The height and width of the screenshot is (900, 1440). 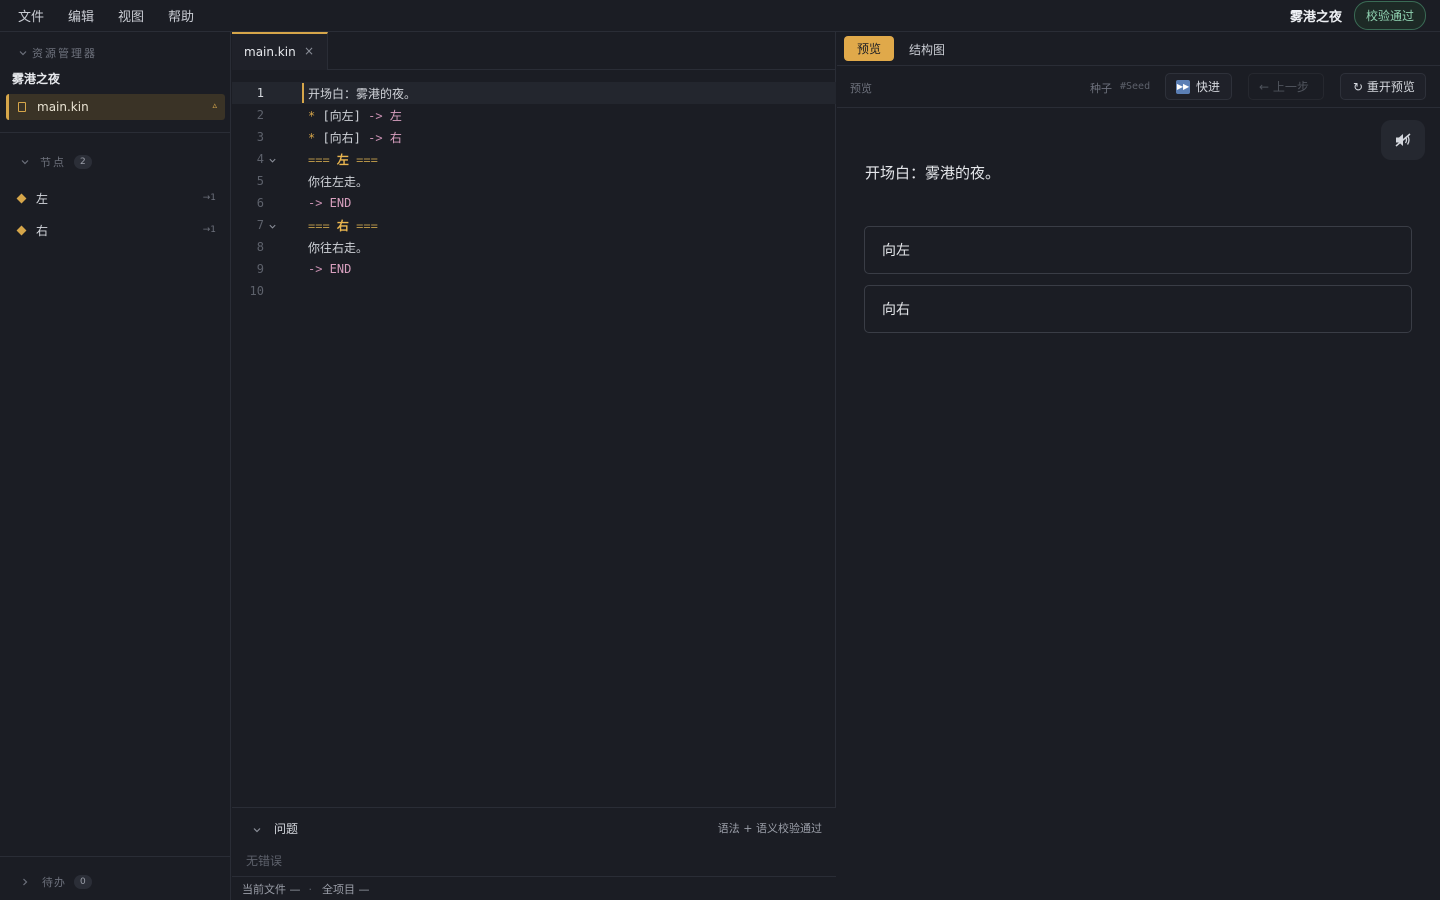 What do you see at coordinates (260, 93) in the screenshot?
I see `line-number: 1` at bounding box center [260, 93].